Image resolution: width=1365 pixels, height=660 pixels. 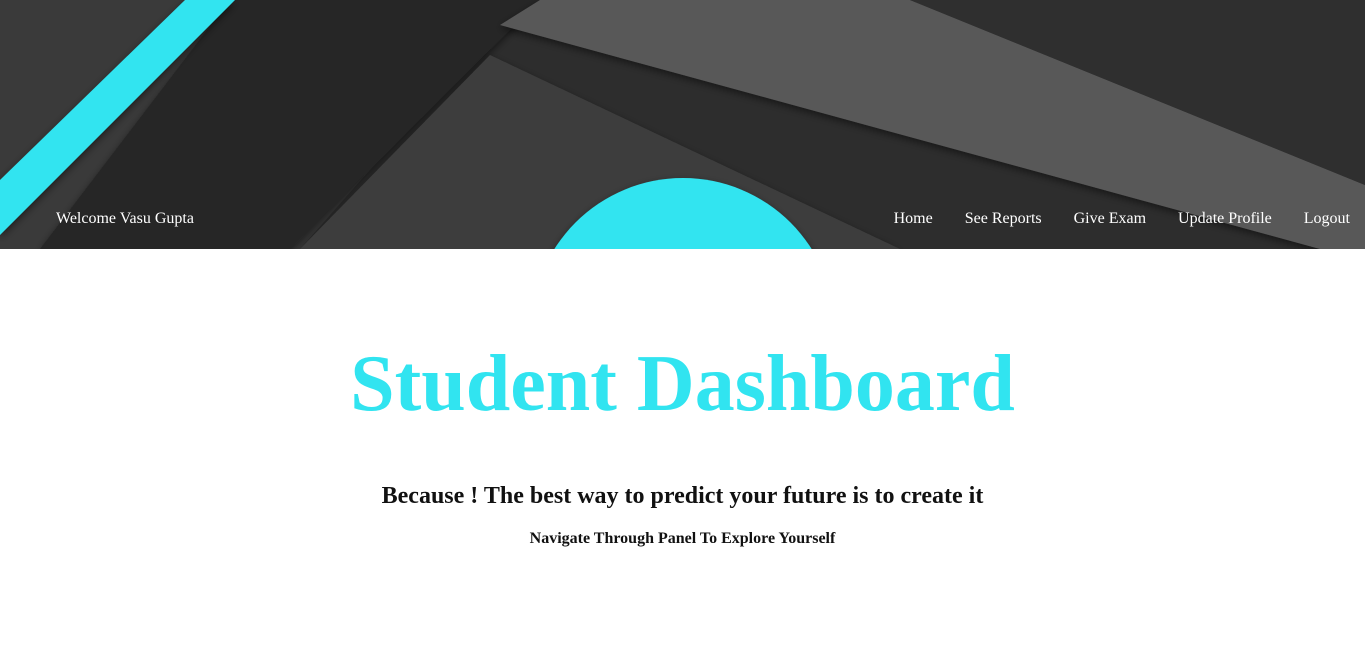 I want to click on nav-give-exam: Give Exam, so click(x=1110, y=219).